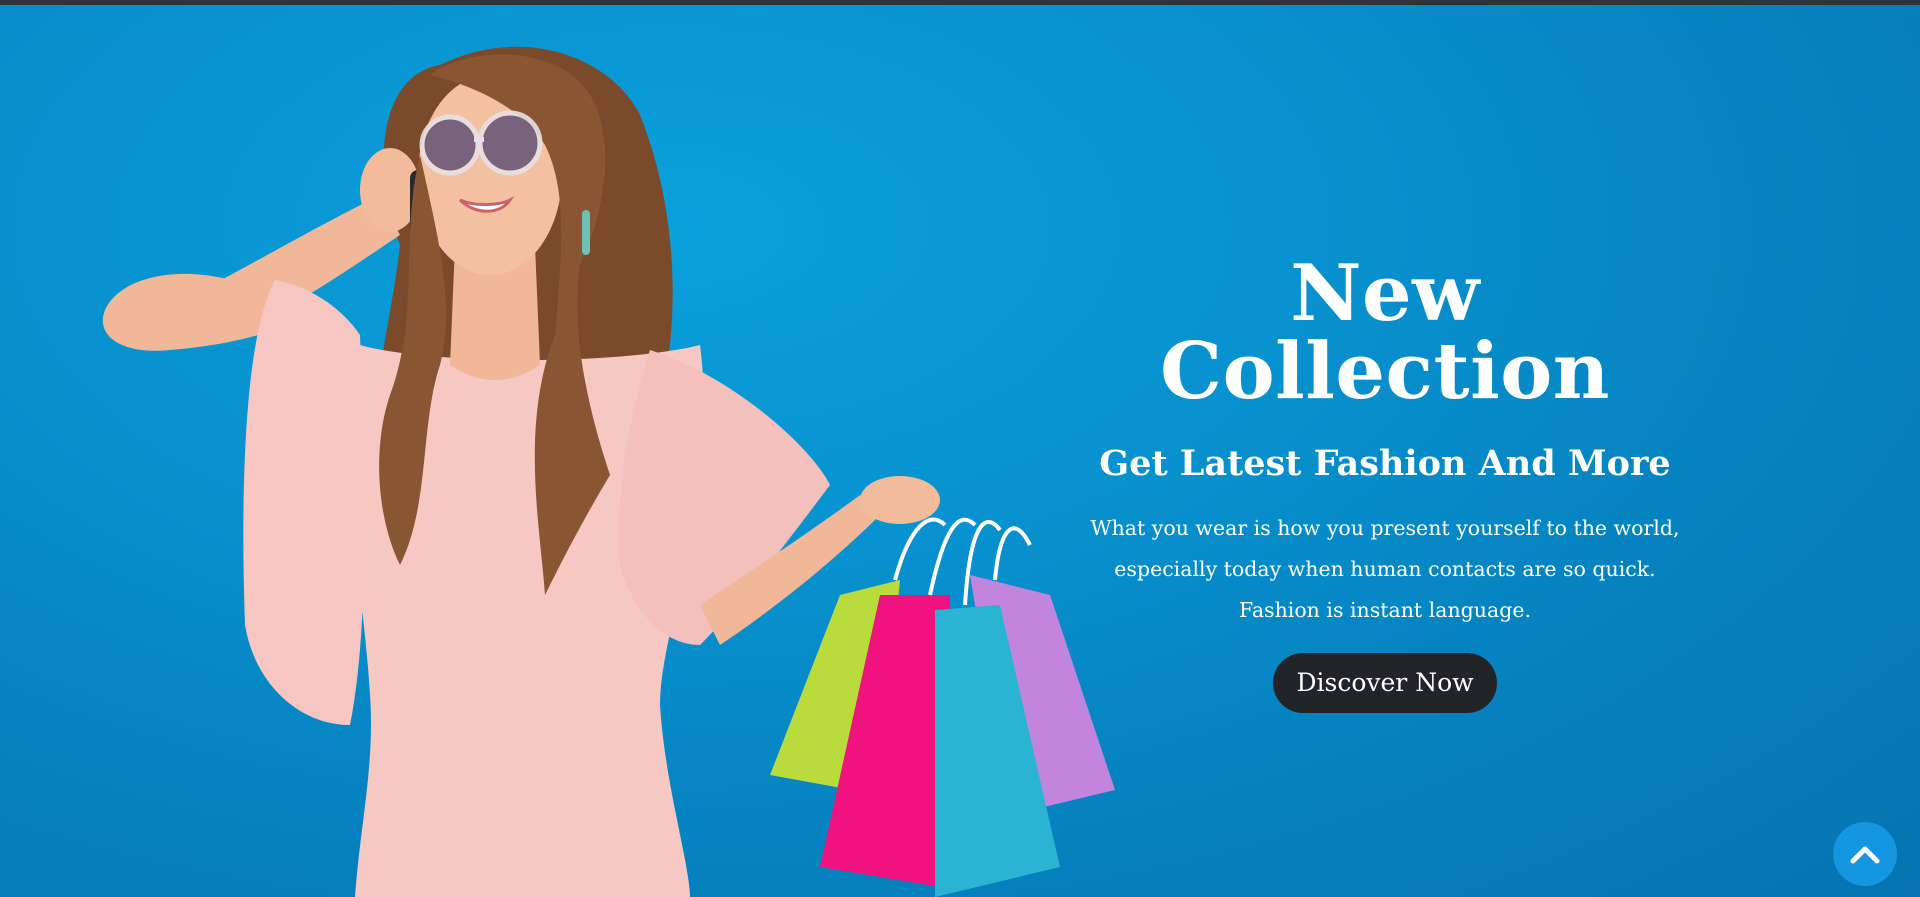 This screenshot has width=1920, height=897. What do you see at coordinates (510, 143) in the screenshot?
I see `sunglass-right` at bounding box center [510, 143].